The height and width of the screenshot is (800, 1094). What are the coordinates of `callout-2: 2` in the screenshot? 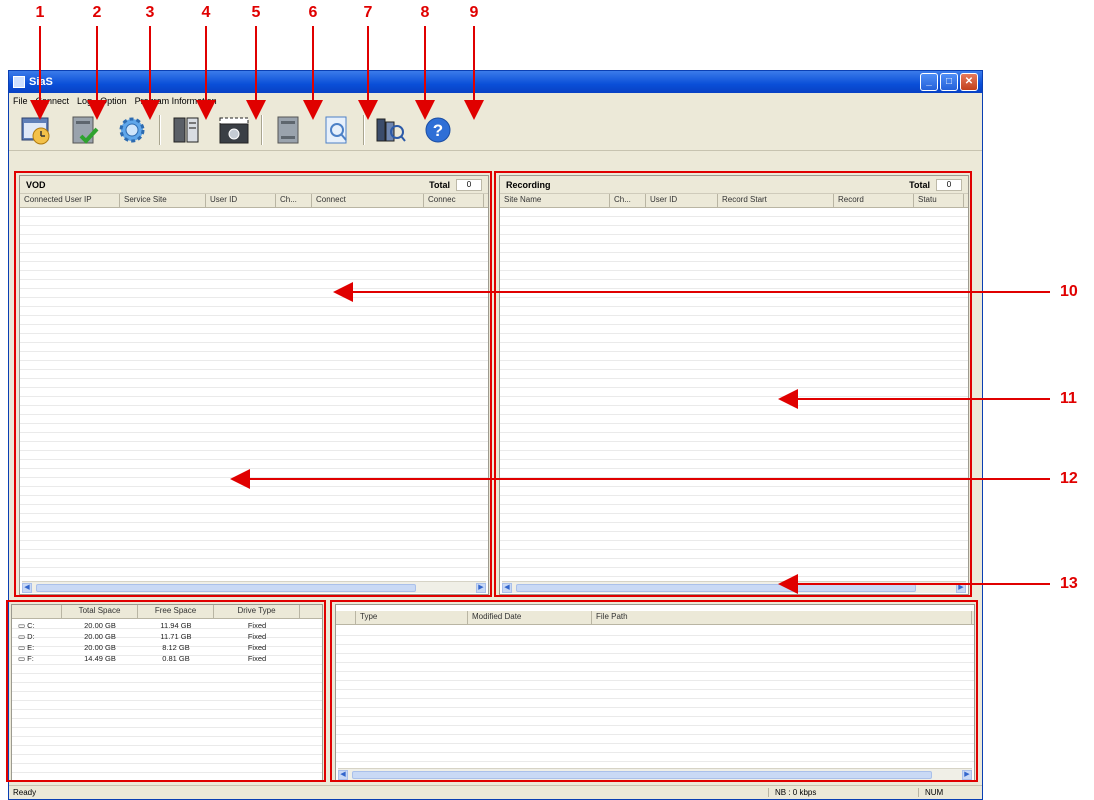 It's located at (97, 12).